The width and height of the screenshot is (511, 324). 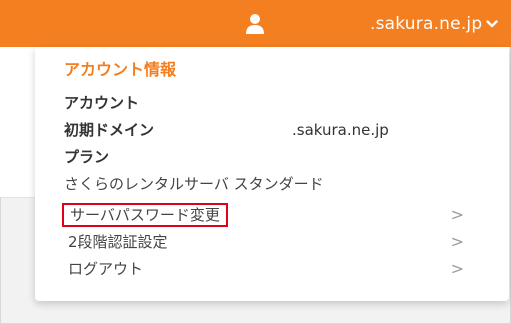 What do you see at coordinates (145, 215) in the screenshot?
I see `menu-item-label: サーバパスワード変更` at bounding box center [145, 215].